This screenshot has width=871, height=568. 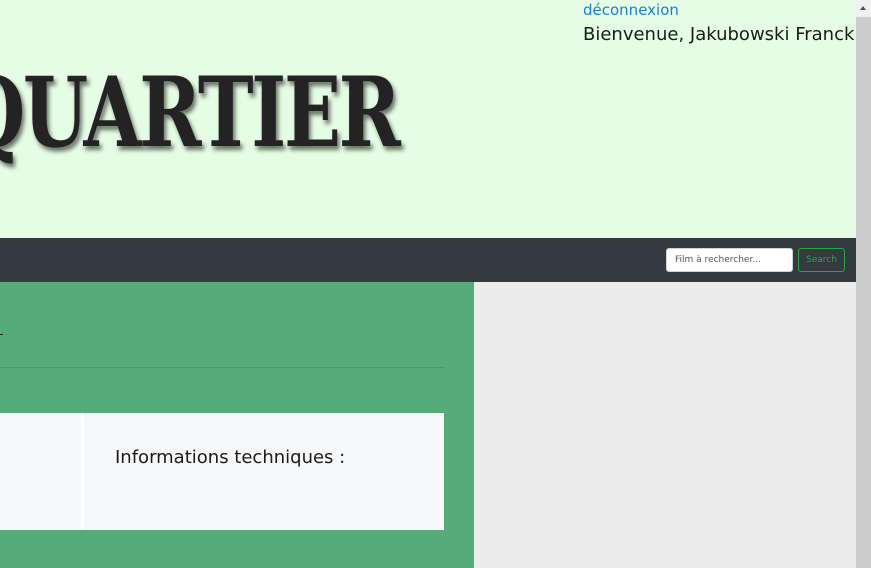 I want to click on scroll-up-button, so click(x=863, y=8).